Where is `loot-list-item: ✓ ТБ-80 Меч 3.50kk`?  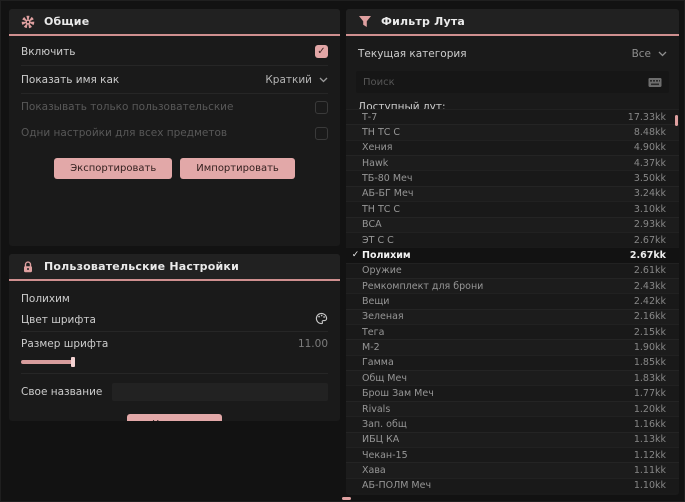 loot-list-item: ✓ ТБ-80 Меч 3.50kk is located at coordinates (512, 178).